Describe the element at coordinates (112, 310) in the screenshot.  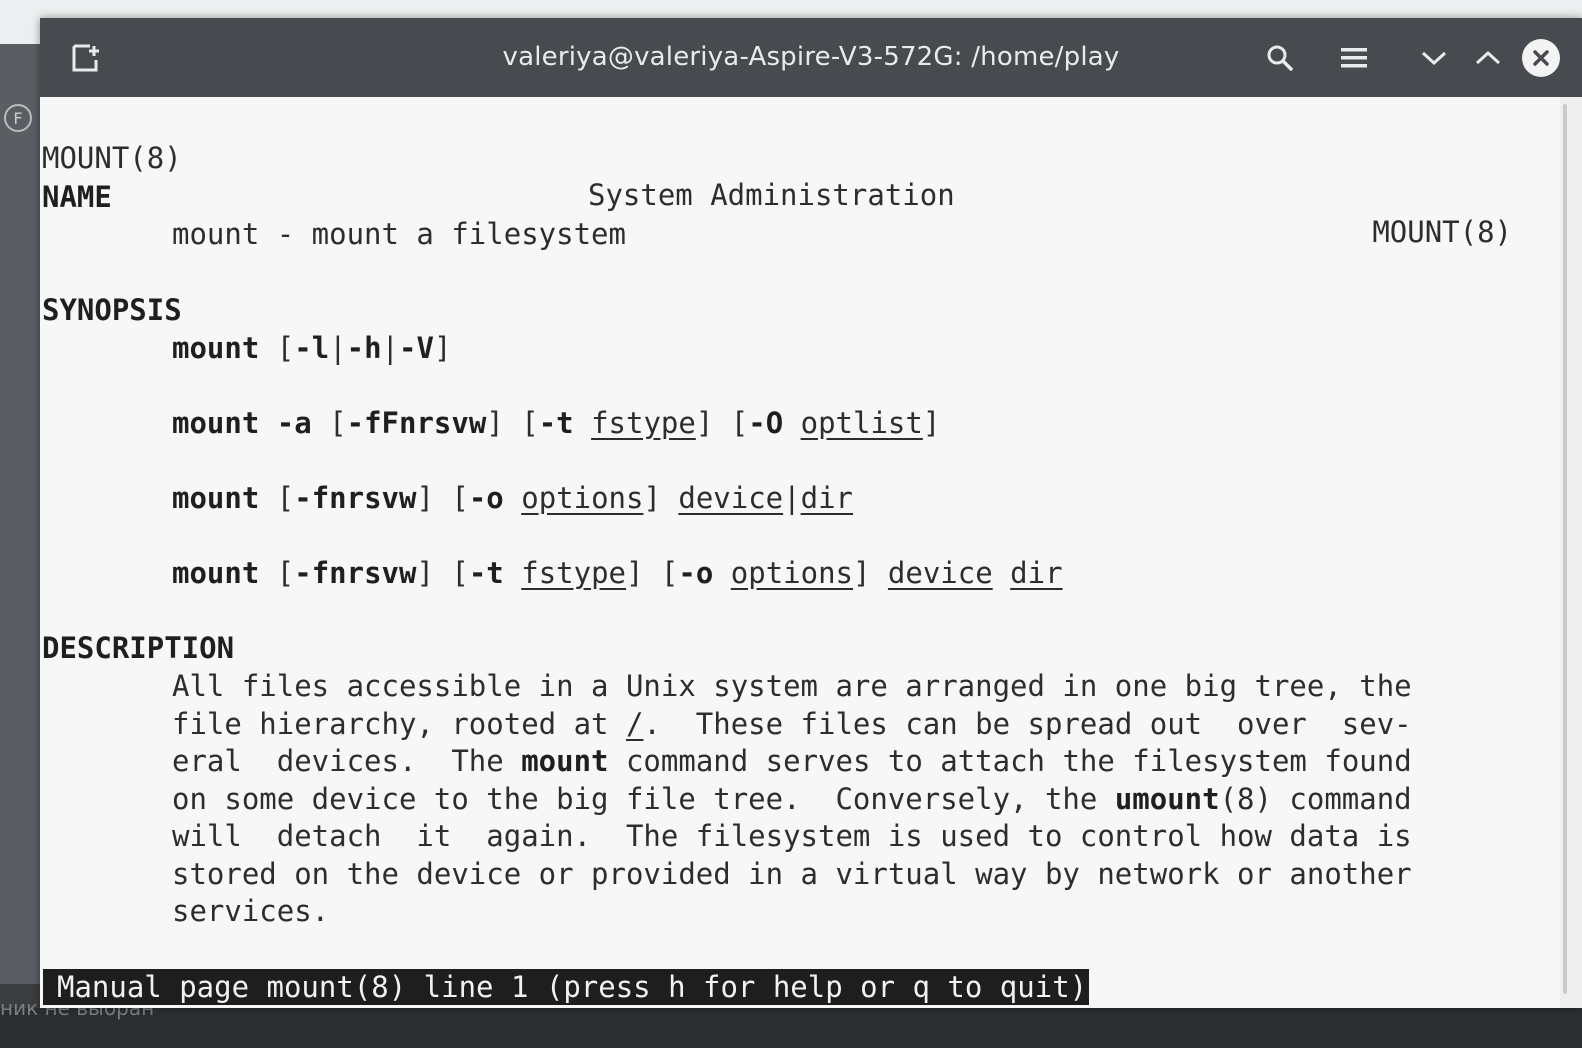
I see `synopsis-heading: SYNOPSIS` at that location.